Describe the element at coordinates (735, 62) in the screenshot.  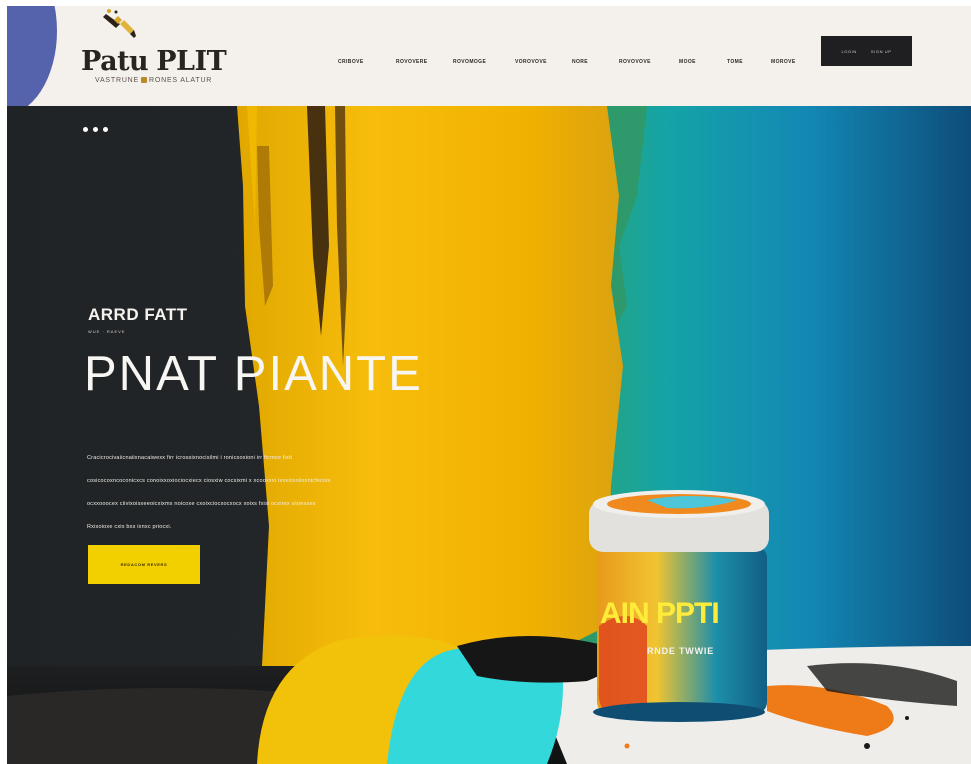
I see `nav-item-8: TOME` at that location.